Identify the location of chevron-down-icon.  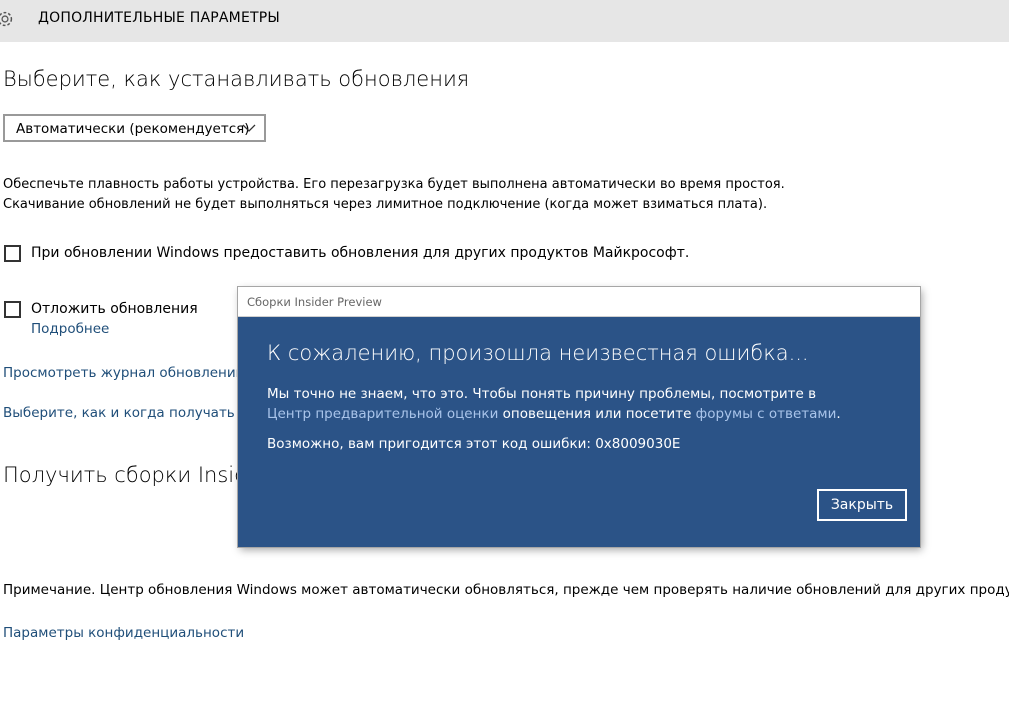
(249, 128).